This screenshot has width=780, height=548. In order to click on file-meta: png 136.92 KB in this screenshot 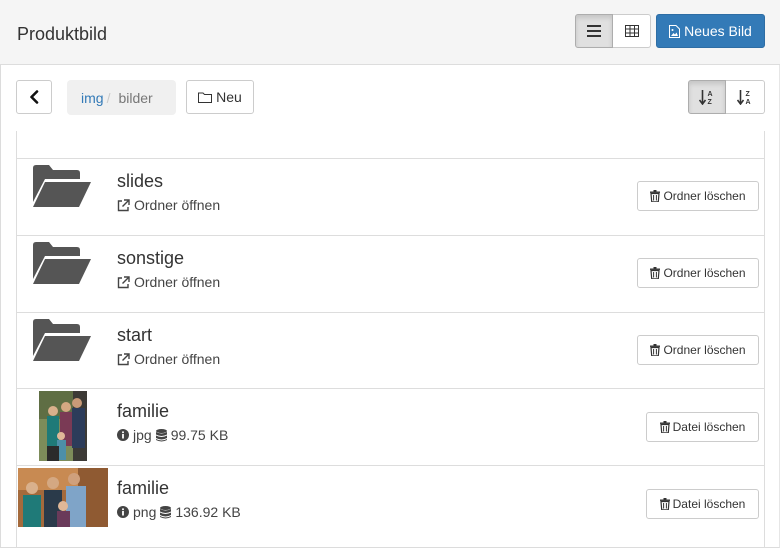, I will do `click(179, 512)`.